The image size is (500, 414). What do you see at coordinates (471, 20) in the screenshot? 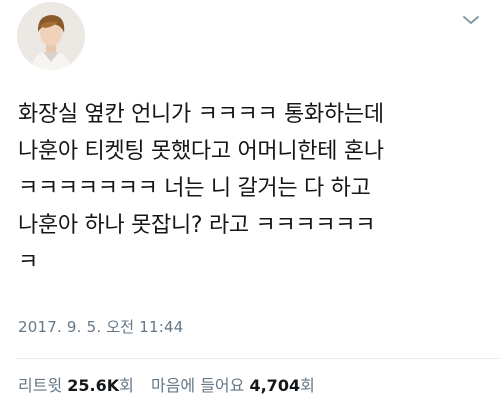
I see `chevron-down-icon` at bounding box center [471, 20].